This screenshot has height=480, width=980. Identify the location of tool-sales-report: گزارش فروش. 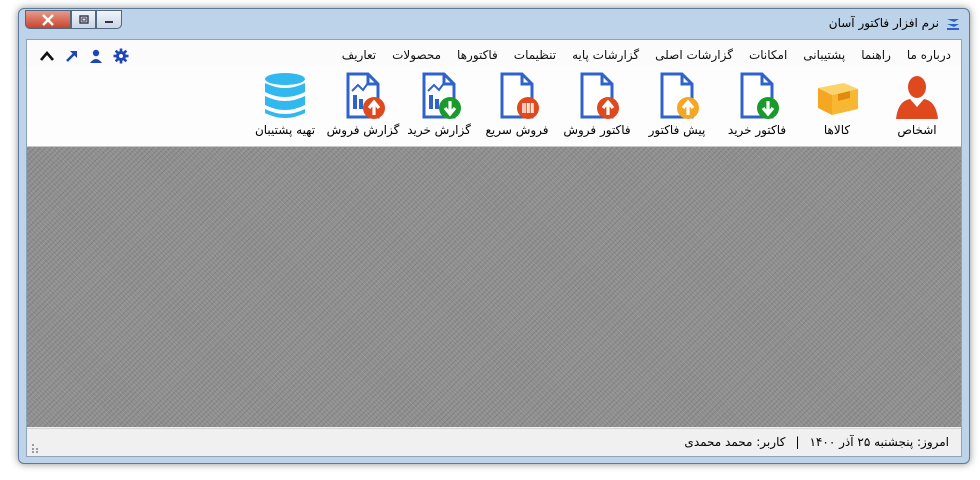
(363, 106).